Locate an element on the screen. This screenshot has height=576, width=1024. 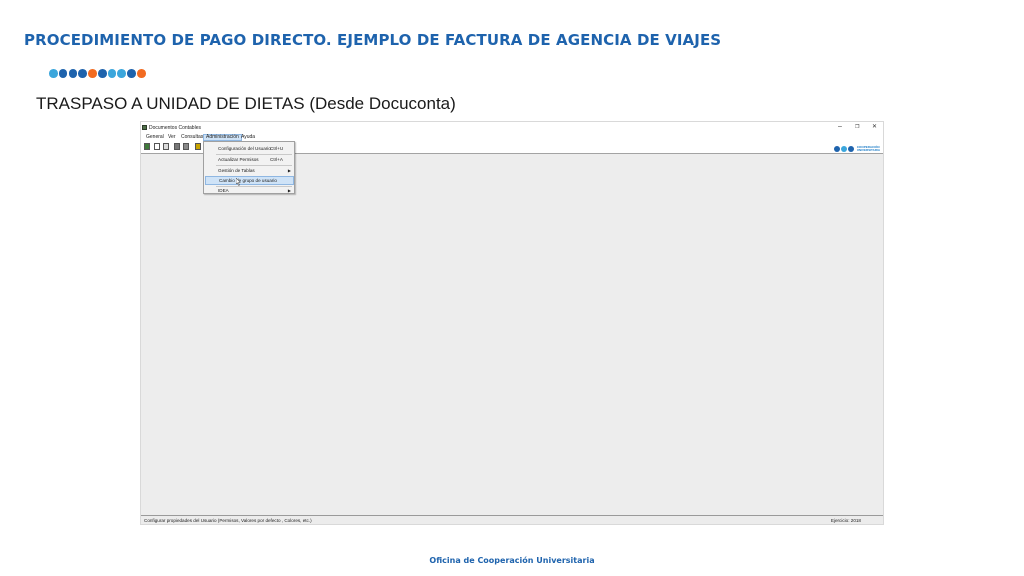
menu-item-configuracion-usuario: Configuración del Usuario Ctrl+U is located at coordinates (249, 148).